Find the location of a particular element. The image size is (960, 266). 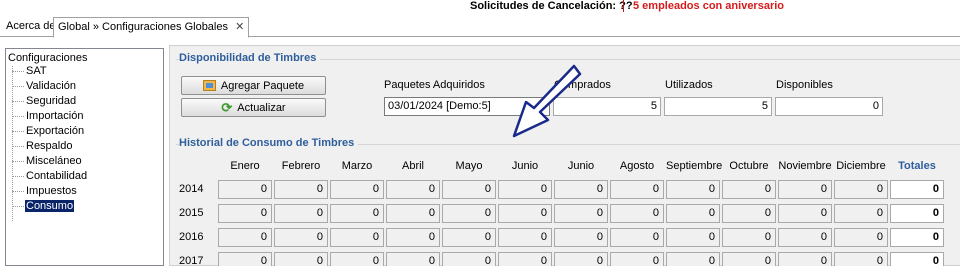

refresh-label: Actualizar is located at coordinates (261, 107).